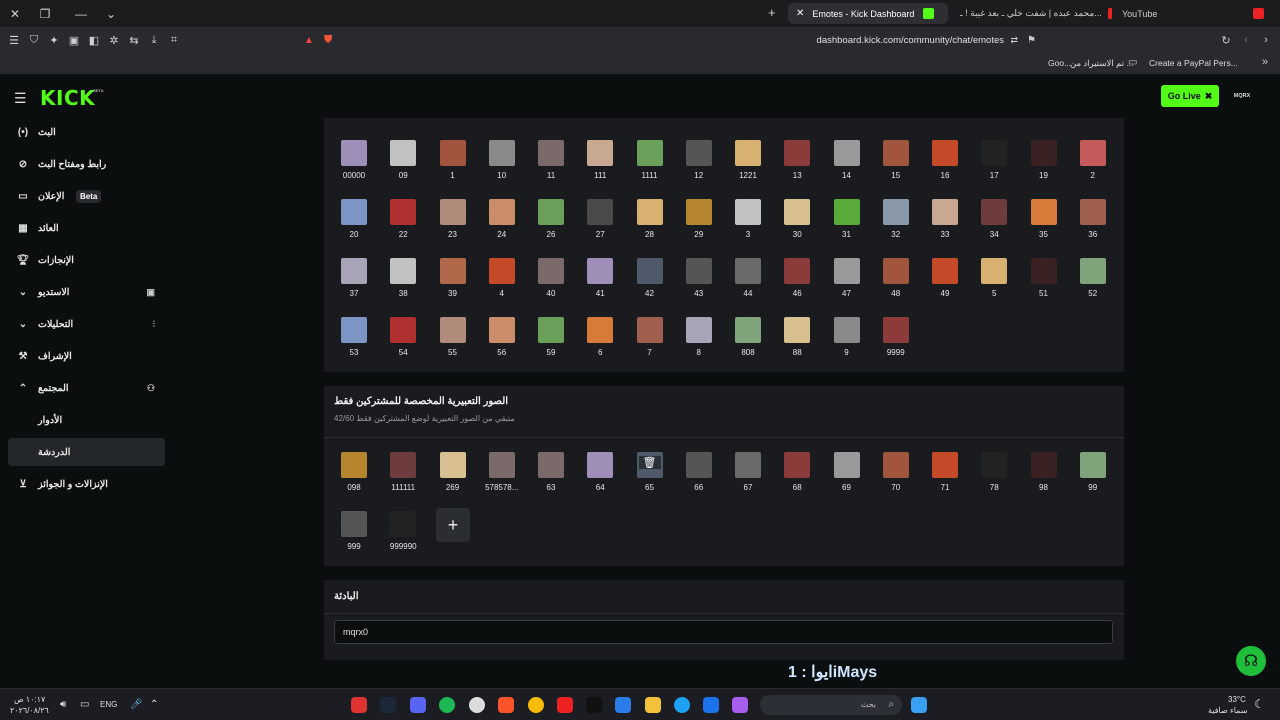  What do you see at coordinates (86, 132) in the screenshot?
I see `sidebar-item-stream: (•) البث` at bounding box center [86, 132].